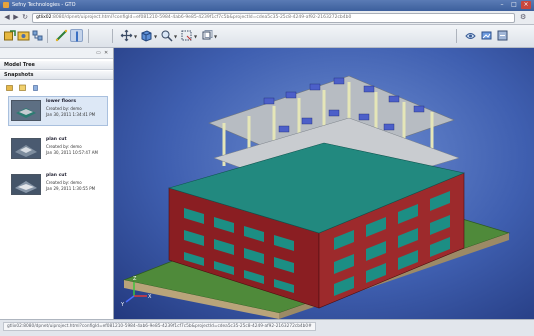 The image size is (534, 336). I want to click on snapshot-icon, so click(23, 35).